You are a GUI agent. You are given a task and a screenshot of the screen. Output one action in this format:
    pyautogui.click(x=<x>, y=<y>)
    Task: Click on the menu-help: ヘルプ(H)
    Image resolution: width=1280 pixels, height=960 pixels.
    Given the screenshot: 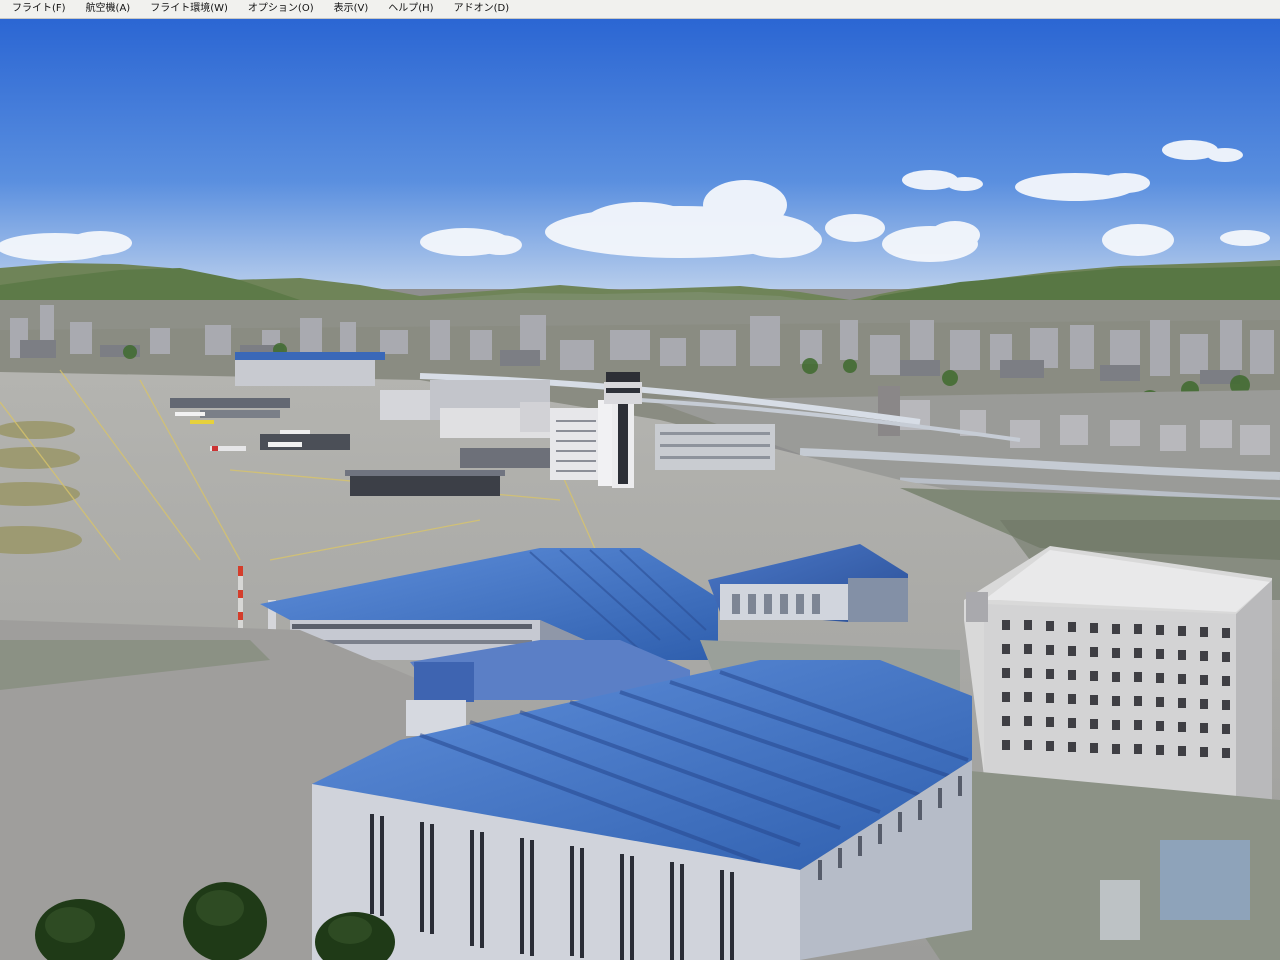 What is the action you would take?
    pyautogui.click(x=408, y=9)
    